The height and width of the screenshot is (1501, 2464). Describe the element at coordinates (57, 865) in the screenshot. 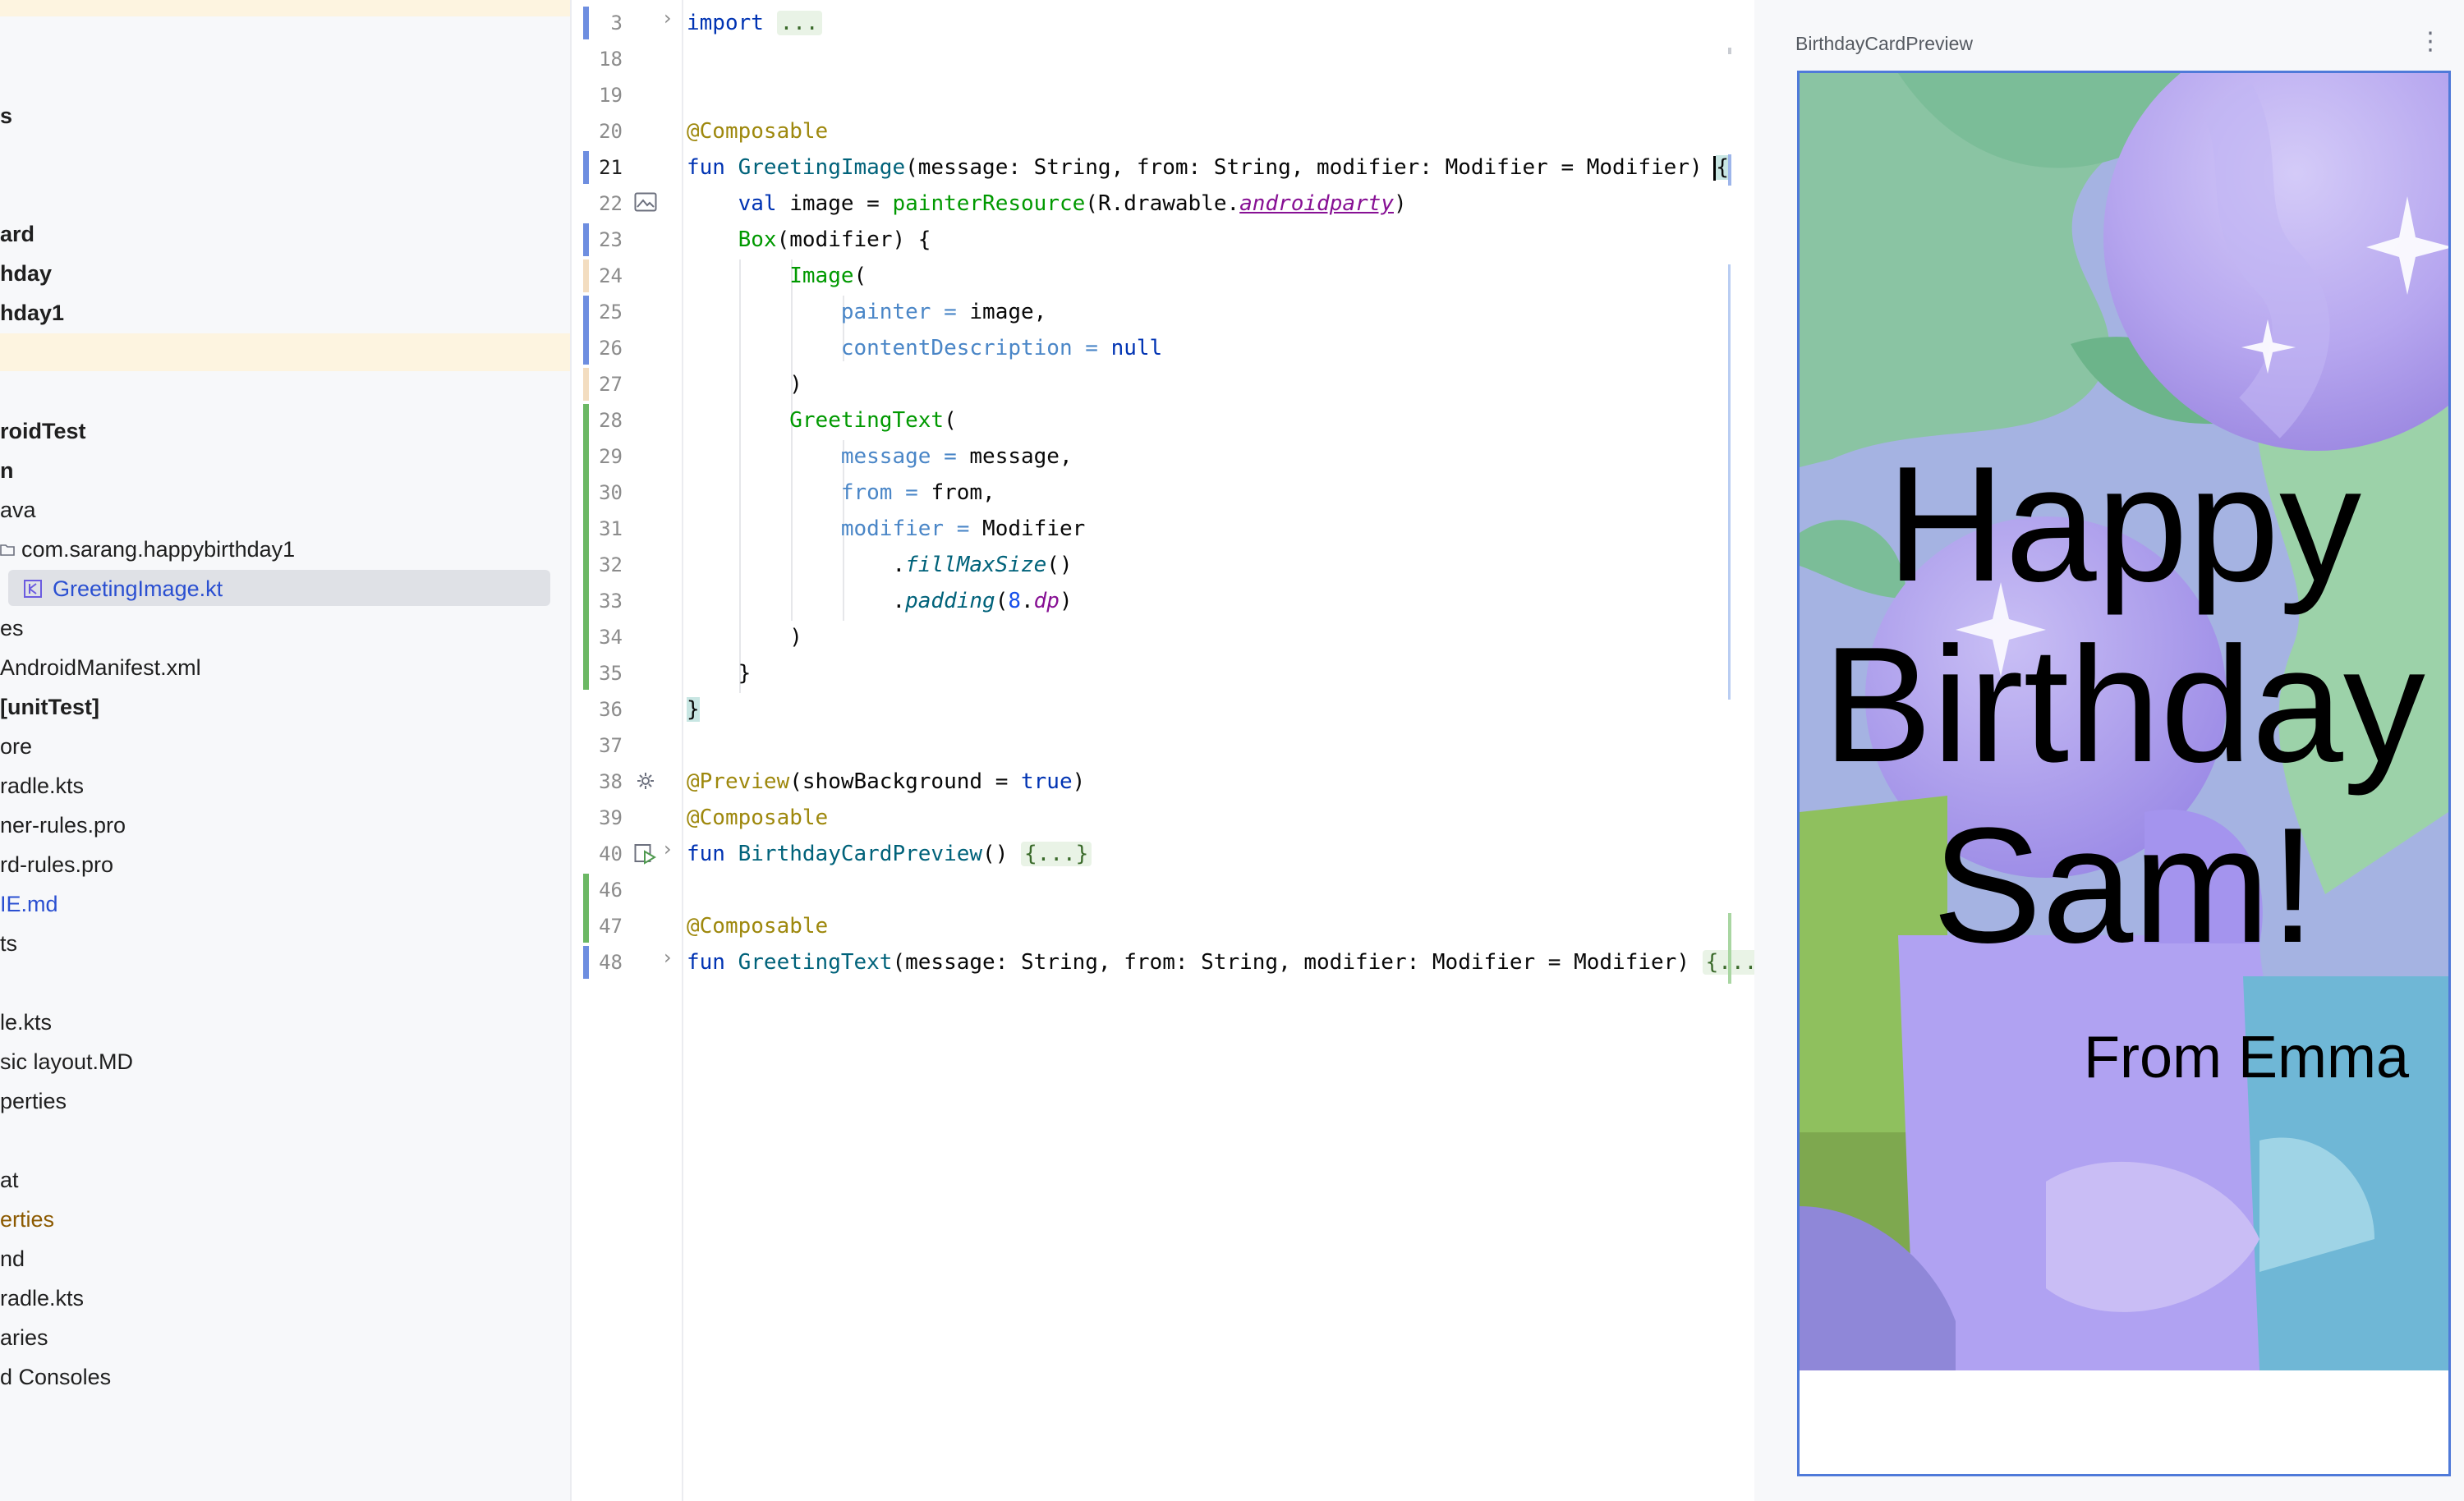

I see `tree-item-label: rd-rules.pro` at that location.